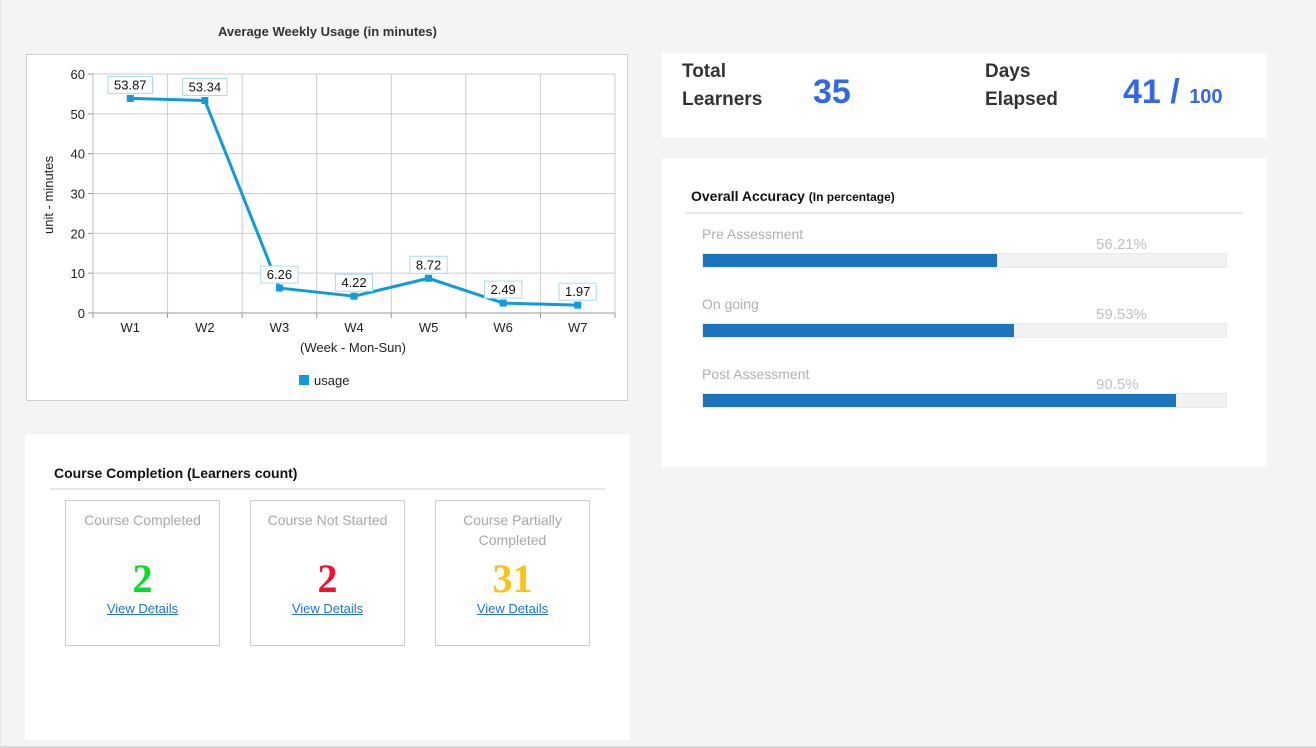 The width and height of the screenshot is (1316, 748). What do you see at coordinates (1021, 99) in the screenshot?
I see `days-elapsed-label-line2: Elapsed` at bounding box center [1021, 99].